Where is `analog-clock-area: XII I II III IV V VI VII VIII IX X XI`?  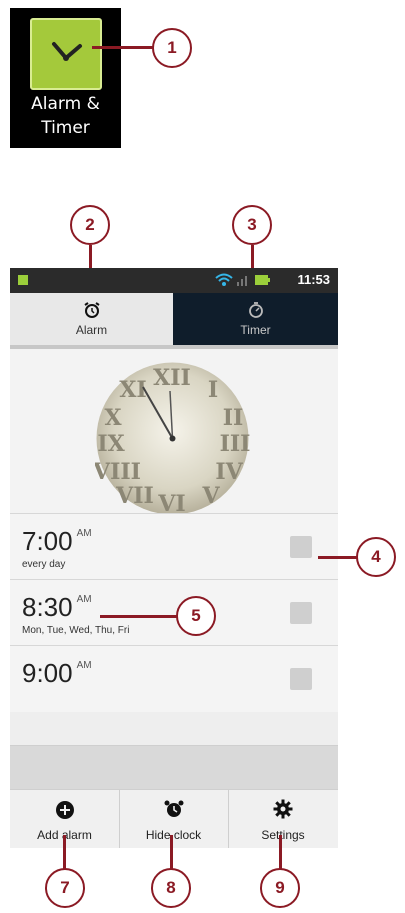 analog-clock-area: XII I II III IV V VI VII VIII IX X XI is located at coordinates (174, 432).